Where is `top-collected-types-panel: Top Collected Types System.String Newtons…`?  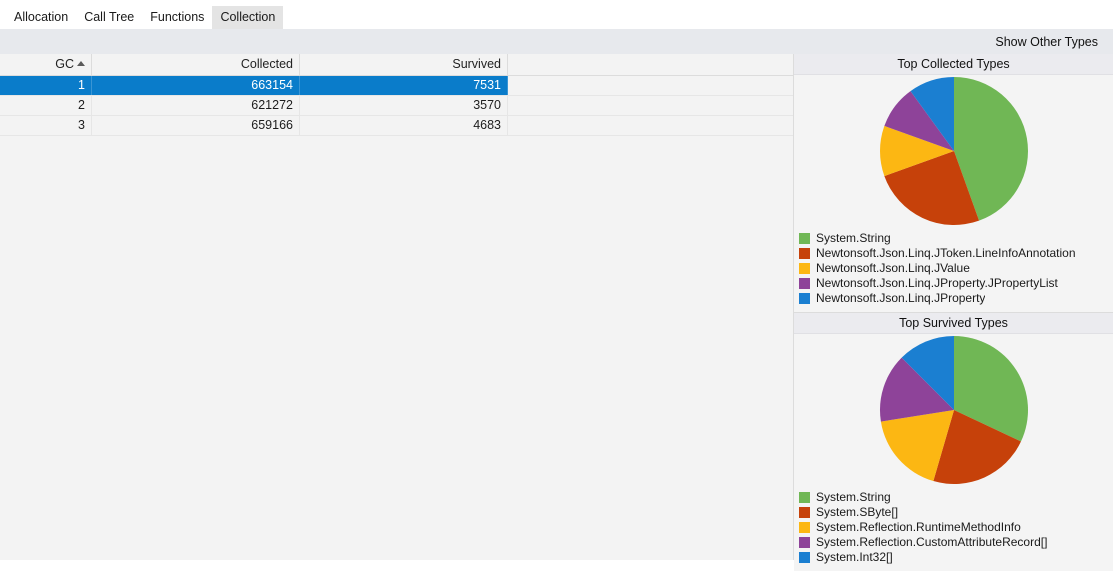 top-collected-types-panel: Top Collected Types System.String Newtons… is located at coordinates (953, 183).